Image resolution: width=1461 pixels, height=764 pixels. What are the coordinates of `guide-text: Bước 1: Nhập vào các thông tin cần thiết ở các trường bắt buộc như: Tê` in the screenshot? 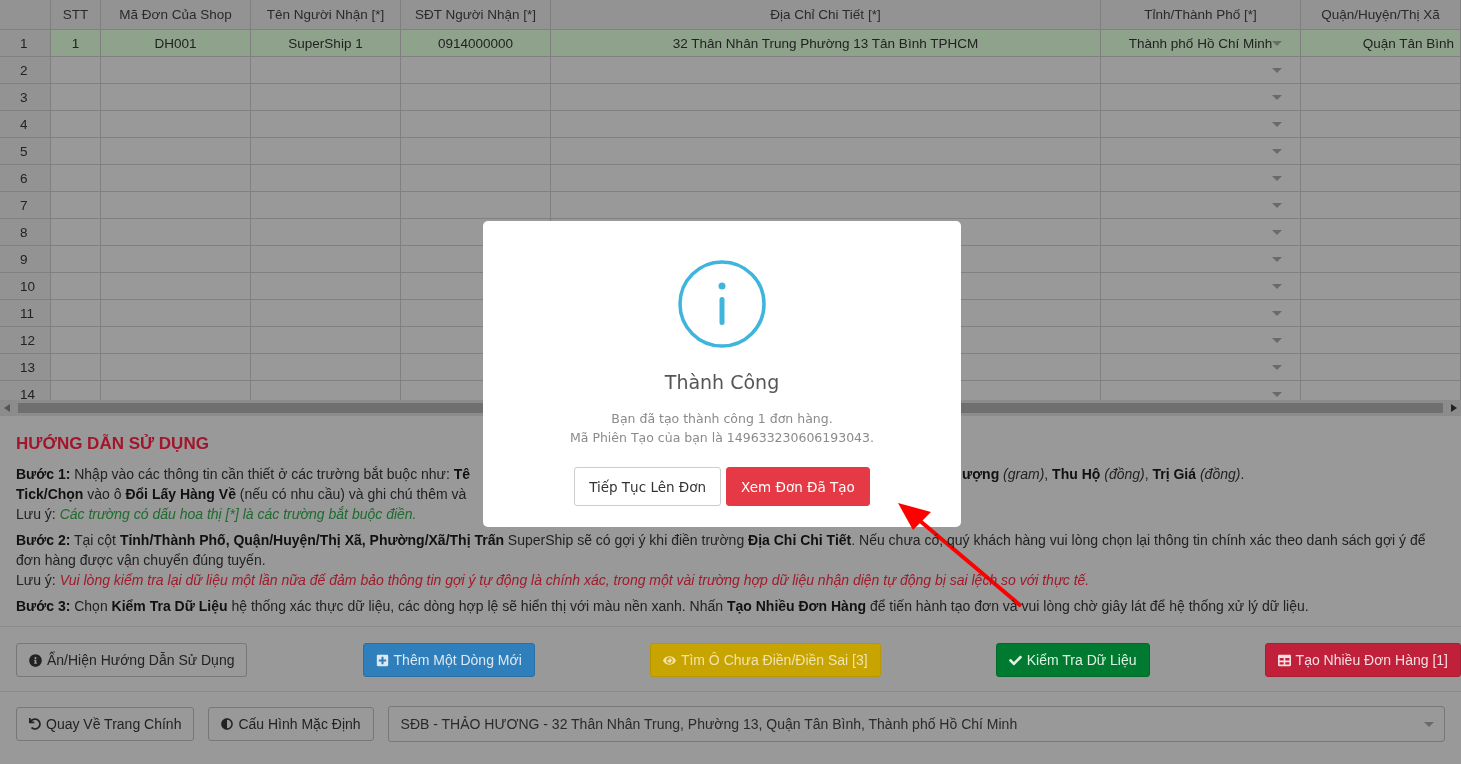 It's located at (244, 474).